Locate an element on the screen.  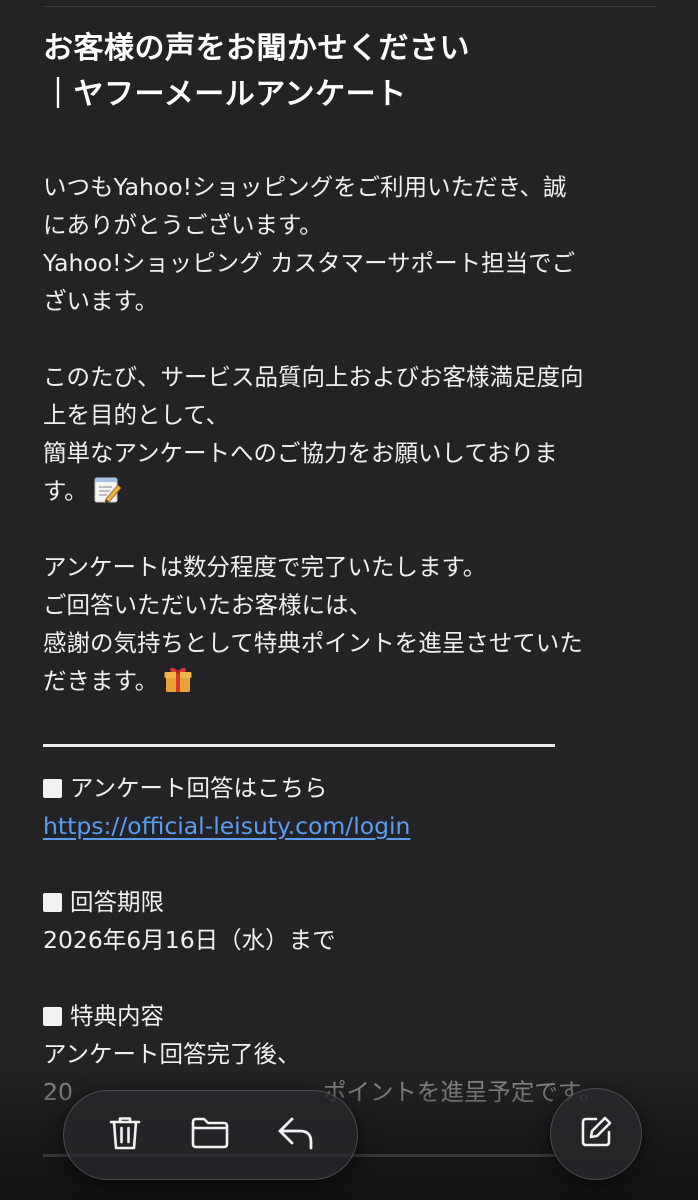
deadline-value: 2026年6月16日（水）まで is located at coordinates (189, 940).